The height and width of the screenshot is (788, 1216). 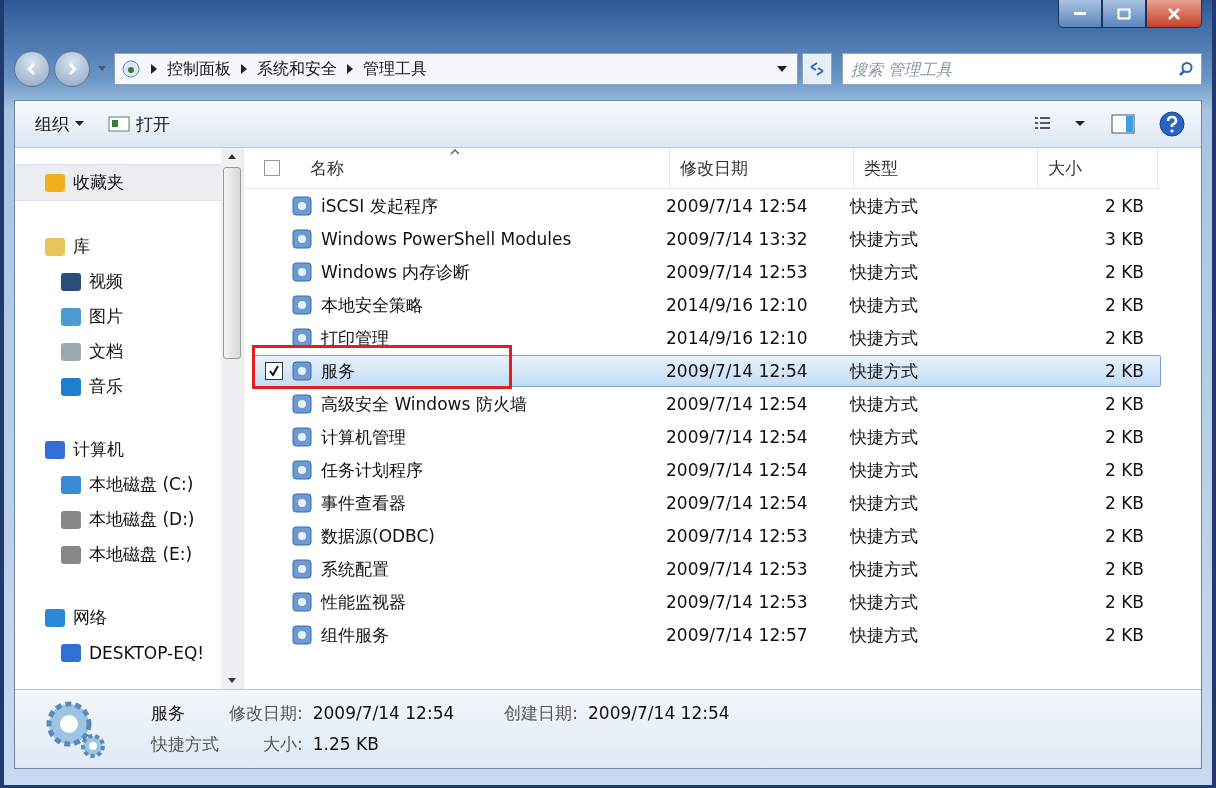 I want to click on nav-item: 网络, so click(x=118, y=617).